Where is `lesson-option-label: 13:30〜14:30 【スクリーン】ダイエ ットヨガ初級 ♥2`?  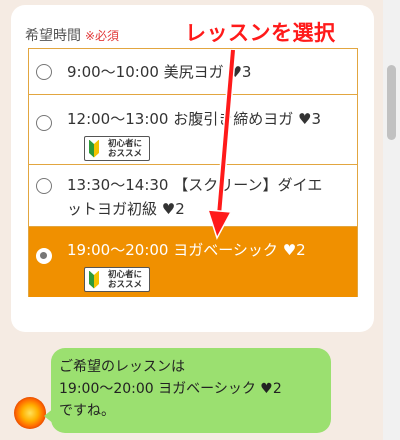 lesson-option-label: 13:30〜14:30 【スクリーン】ダイエ ットヨガ初級 ♥2 is located at coordinates (209, 197).